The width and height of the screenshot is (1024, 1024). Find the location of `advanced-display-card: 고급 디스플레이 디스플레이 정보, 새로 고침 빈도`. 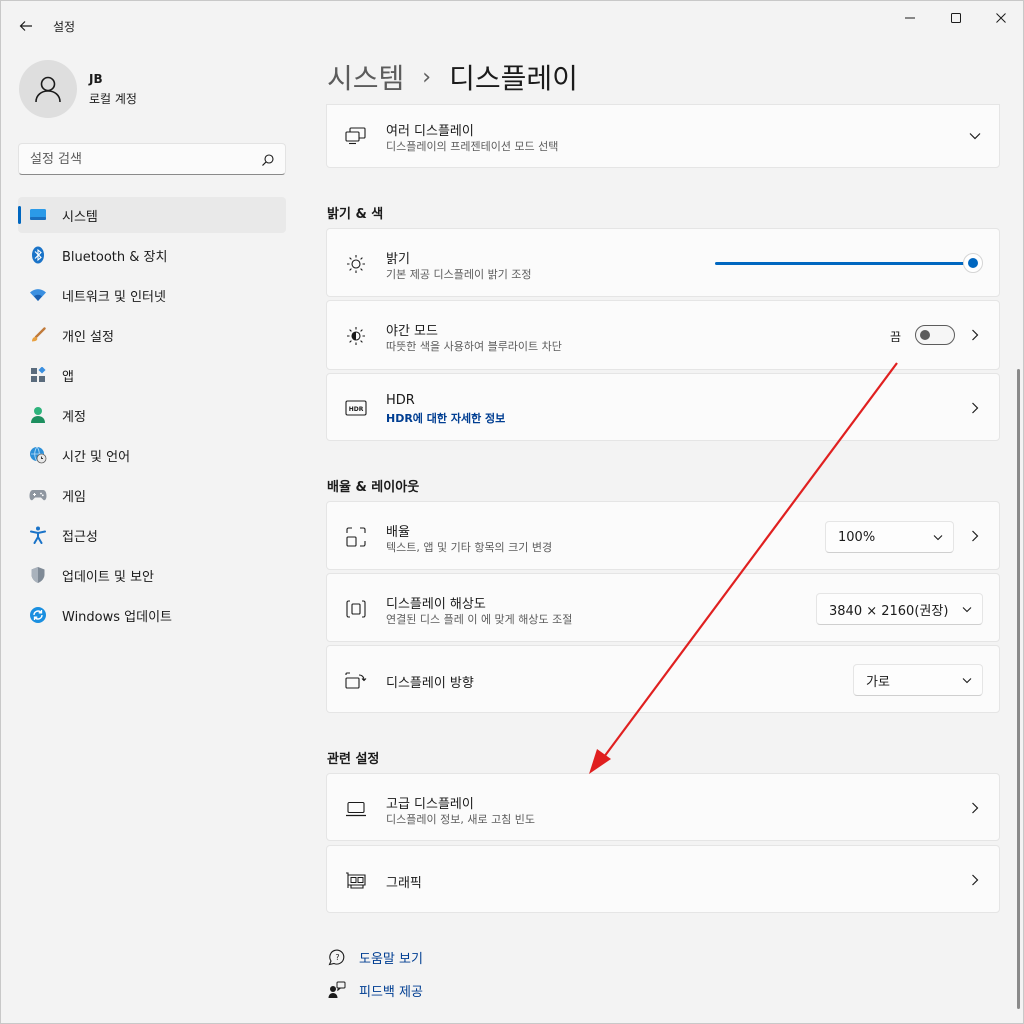

advanced-display-card: 고급 디스플레이 디스플레이 정보, 새로 고침 빈도 is located at coordinates (663, 807).